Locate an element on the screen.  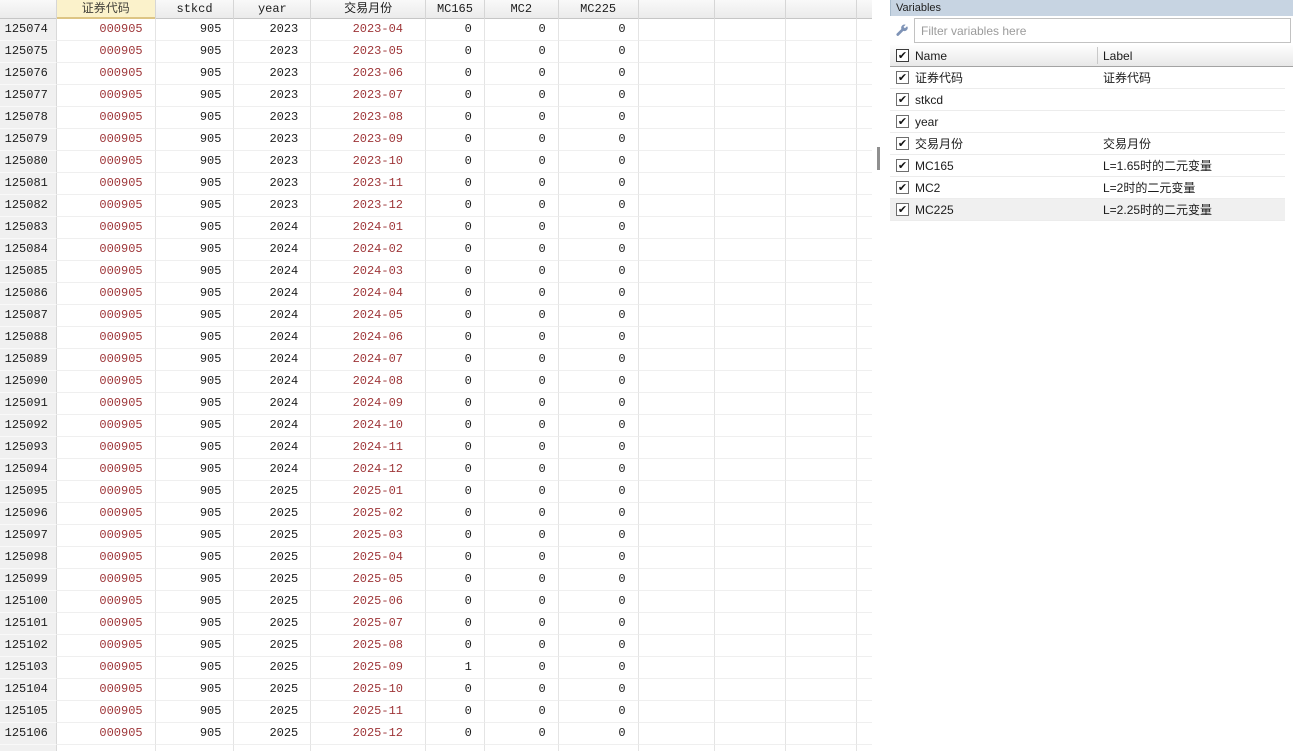
cell-month: 2025-12 is located at coordinates (368, 734).